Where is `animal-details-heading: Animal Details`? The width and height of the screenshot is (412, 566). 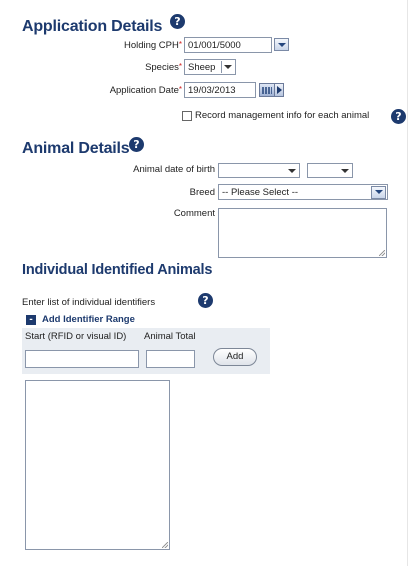 animal-details-heading: Animal Details is located at coordinates (76, 148).